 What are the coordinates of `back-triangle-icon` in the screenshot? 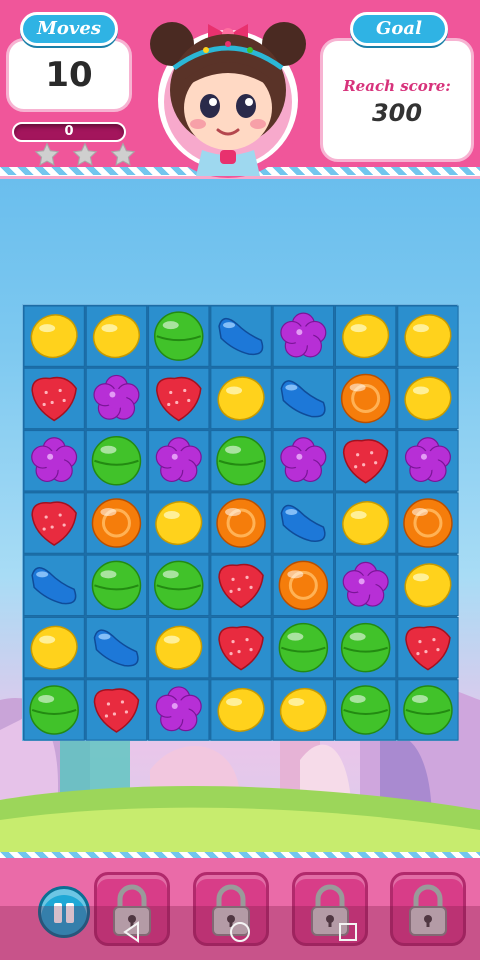 It's located at (132, 932).